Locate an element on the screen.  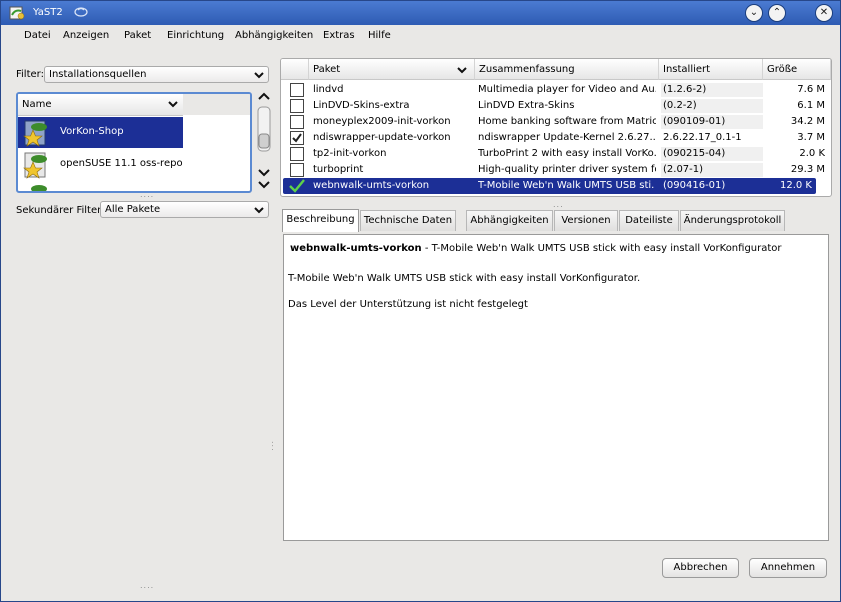
menu-datei: Datei is located at coordinates (37, 35).